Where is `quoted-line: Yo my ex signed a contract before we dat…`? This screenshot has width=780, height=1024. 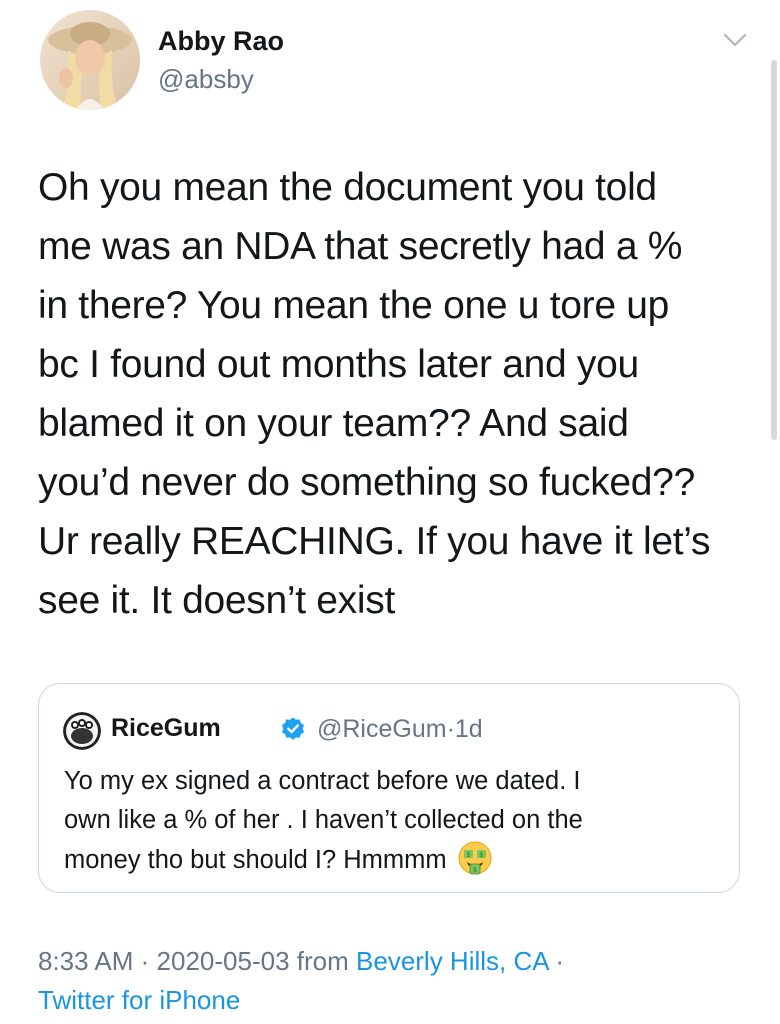 quoted-line: Yo my ex signed a contract before we dat… is located at coordinates (322, 781).